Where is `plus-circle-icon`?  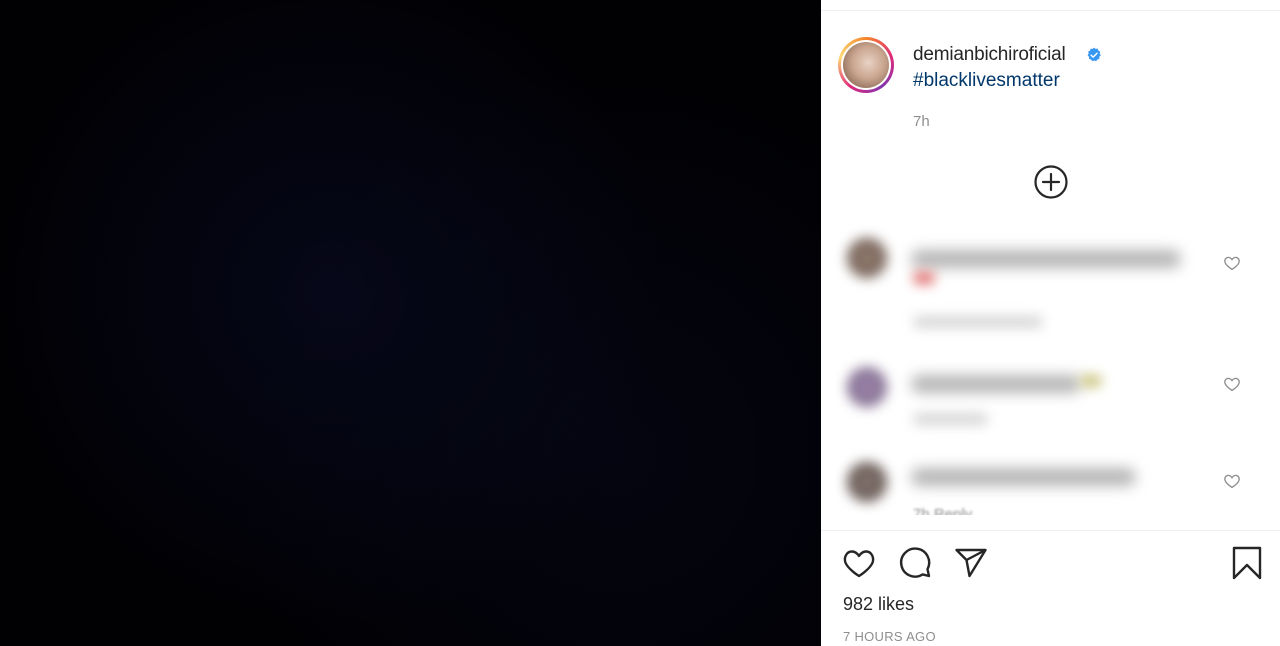
plus-circle-icon is located at coordinates (1051, 182).